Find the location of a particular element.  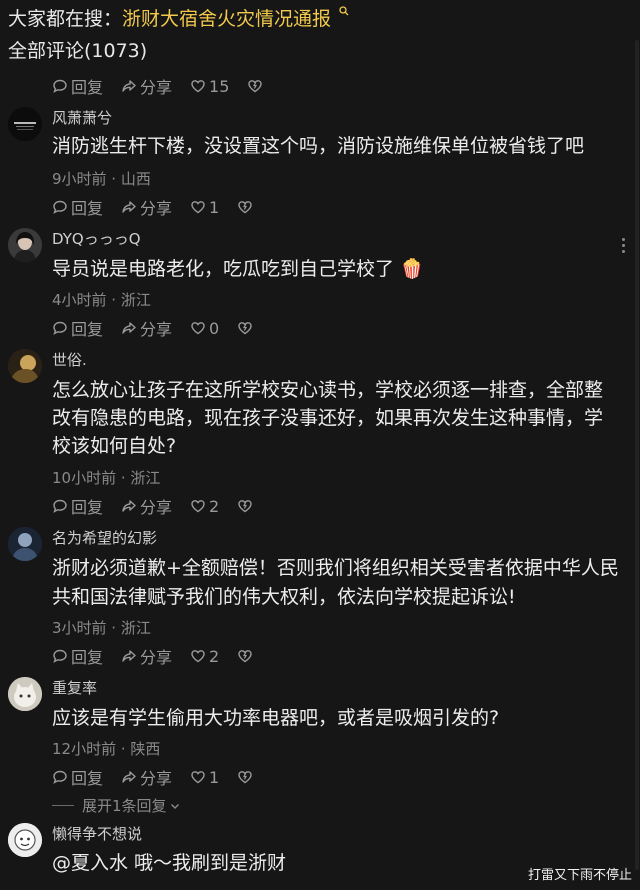

like-count: 2 is located at coordinates (214, 656).